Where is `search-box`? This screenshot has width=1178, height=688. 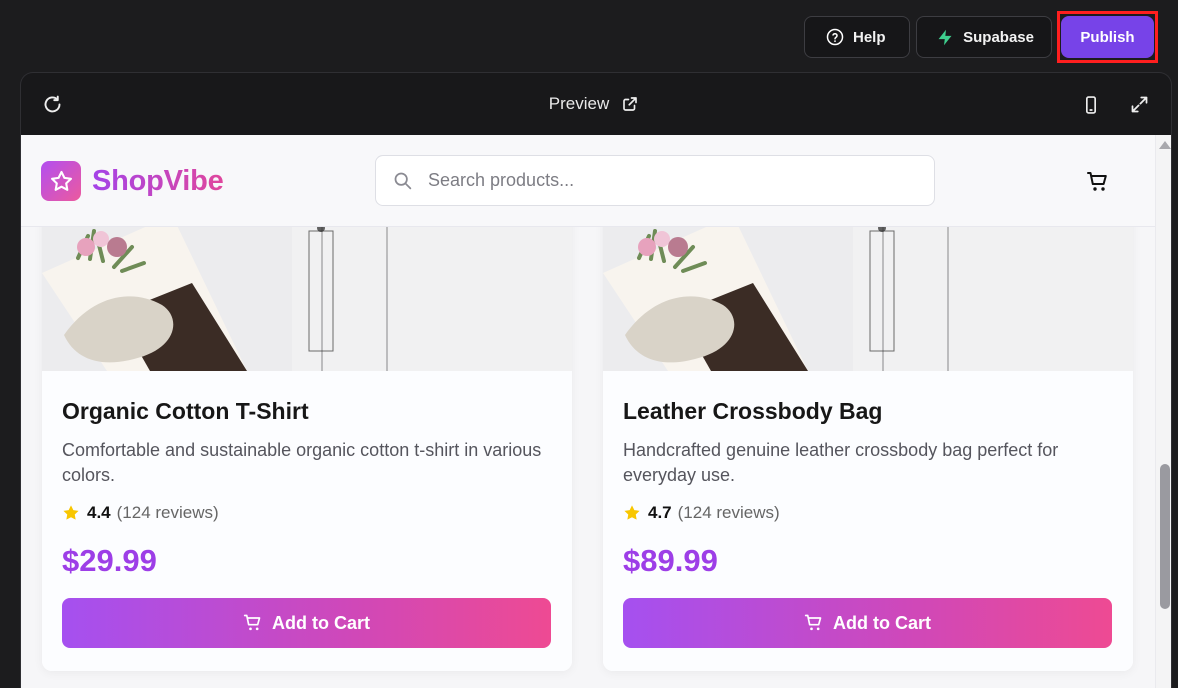 search-box is located at coordinates (655, 180).